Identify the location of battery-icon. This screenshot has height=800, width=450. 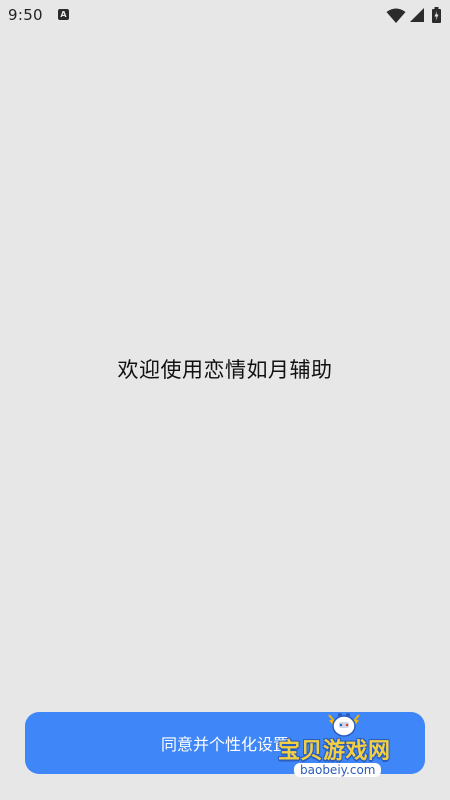
(436, 15).